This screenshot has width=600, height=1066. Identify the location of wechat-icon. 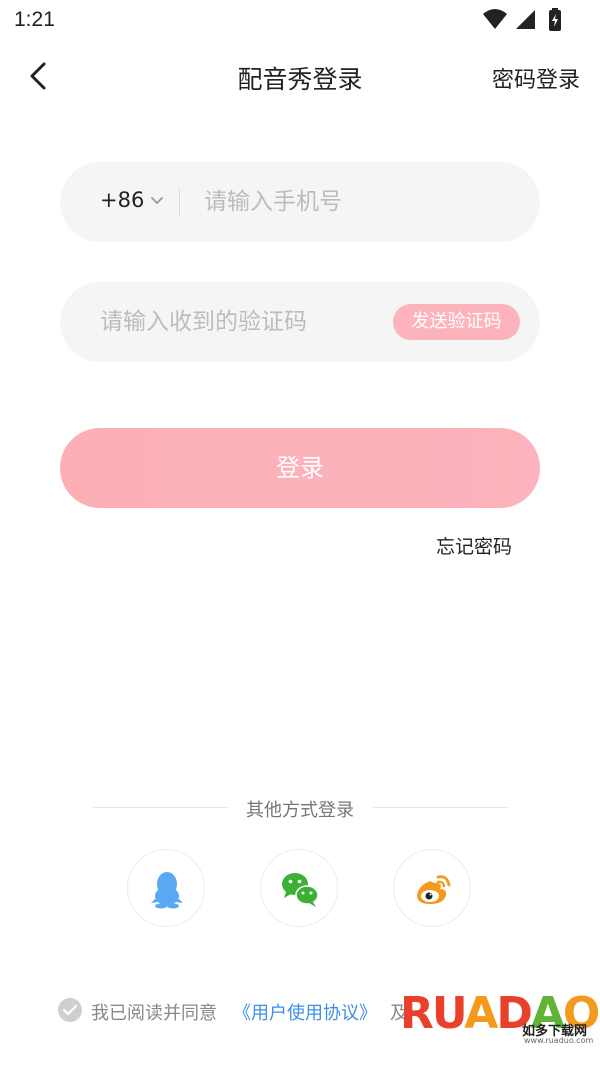
(300, 890).